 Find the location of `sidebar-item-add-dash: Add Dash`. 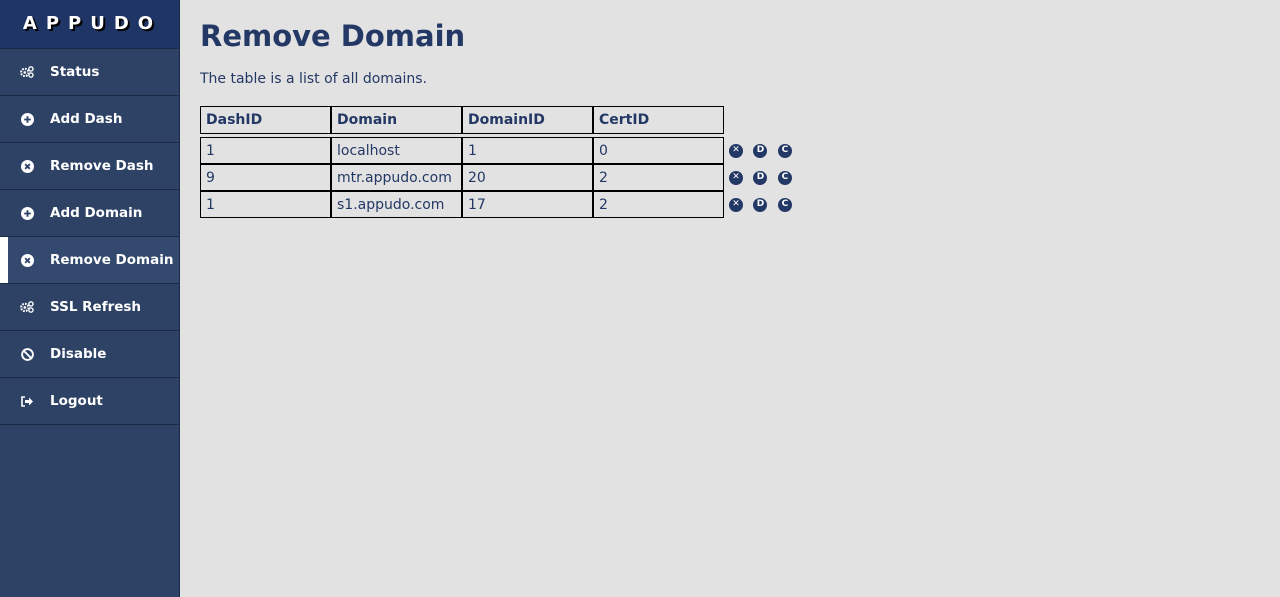

sidebar-item-add-dash: Add Dash is located at coordinates (89, 119).